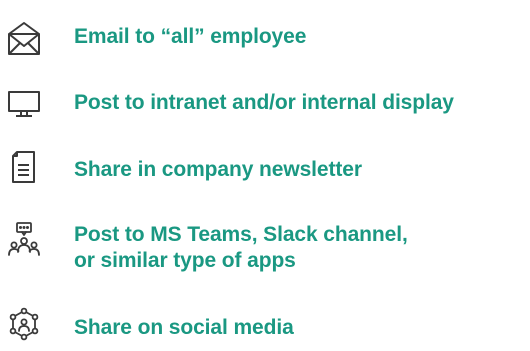  What do you see at coordinates (184, 327) in the screenshot?
I see `item-label: Share on social media` at bounding box center [184, 327].